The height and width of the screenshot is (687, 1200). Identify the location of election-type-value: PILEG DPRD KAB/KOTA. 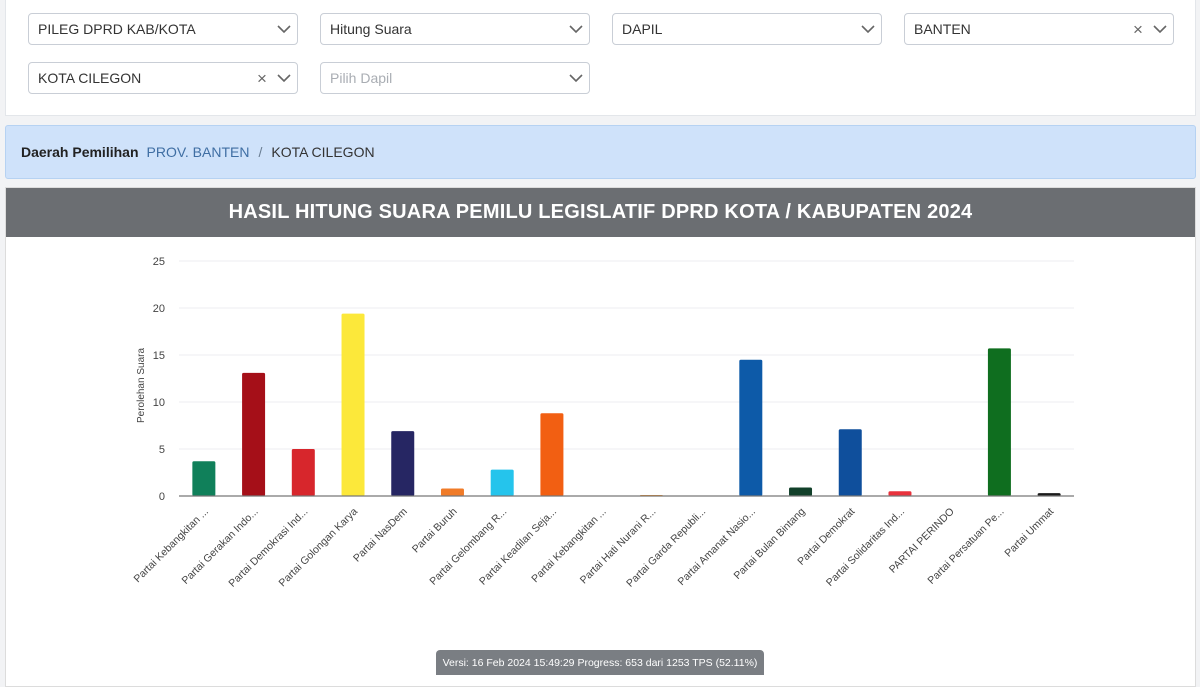
(117, 29).